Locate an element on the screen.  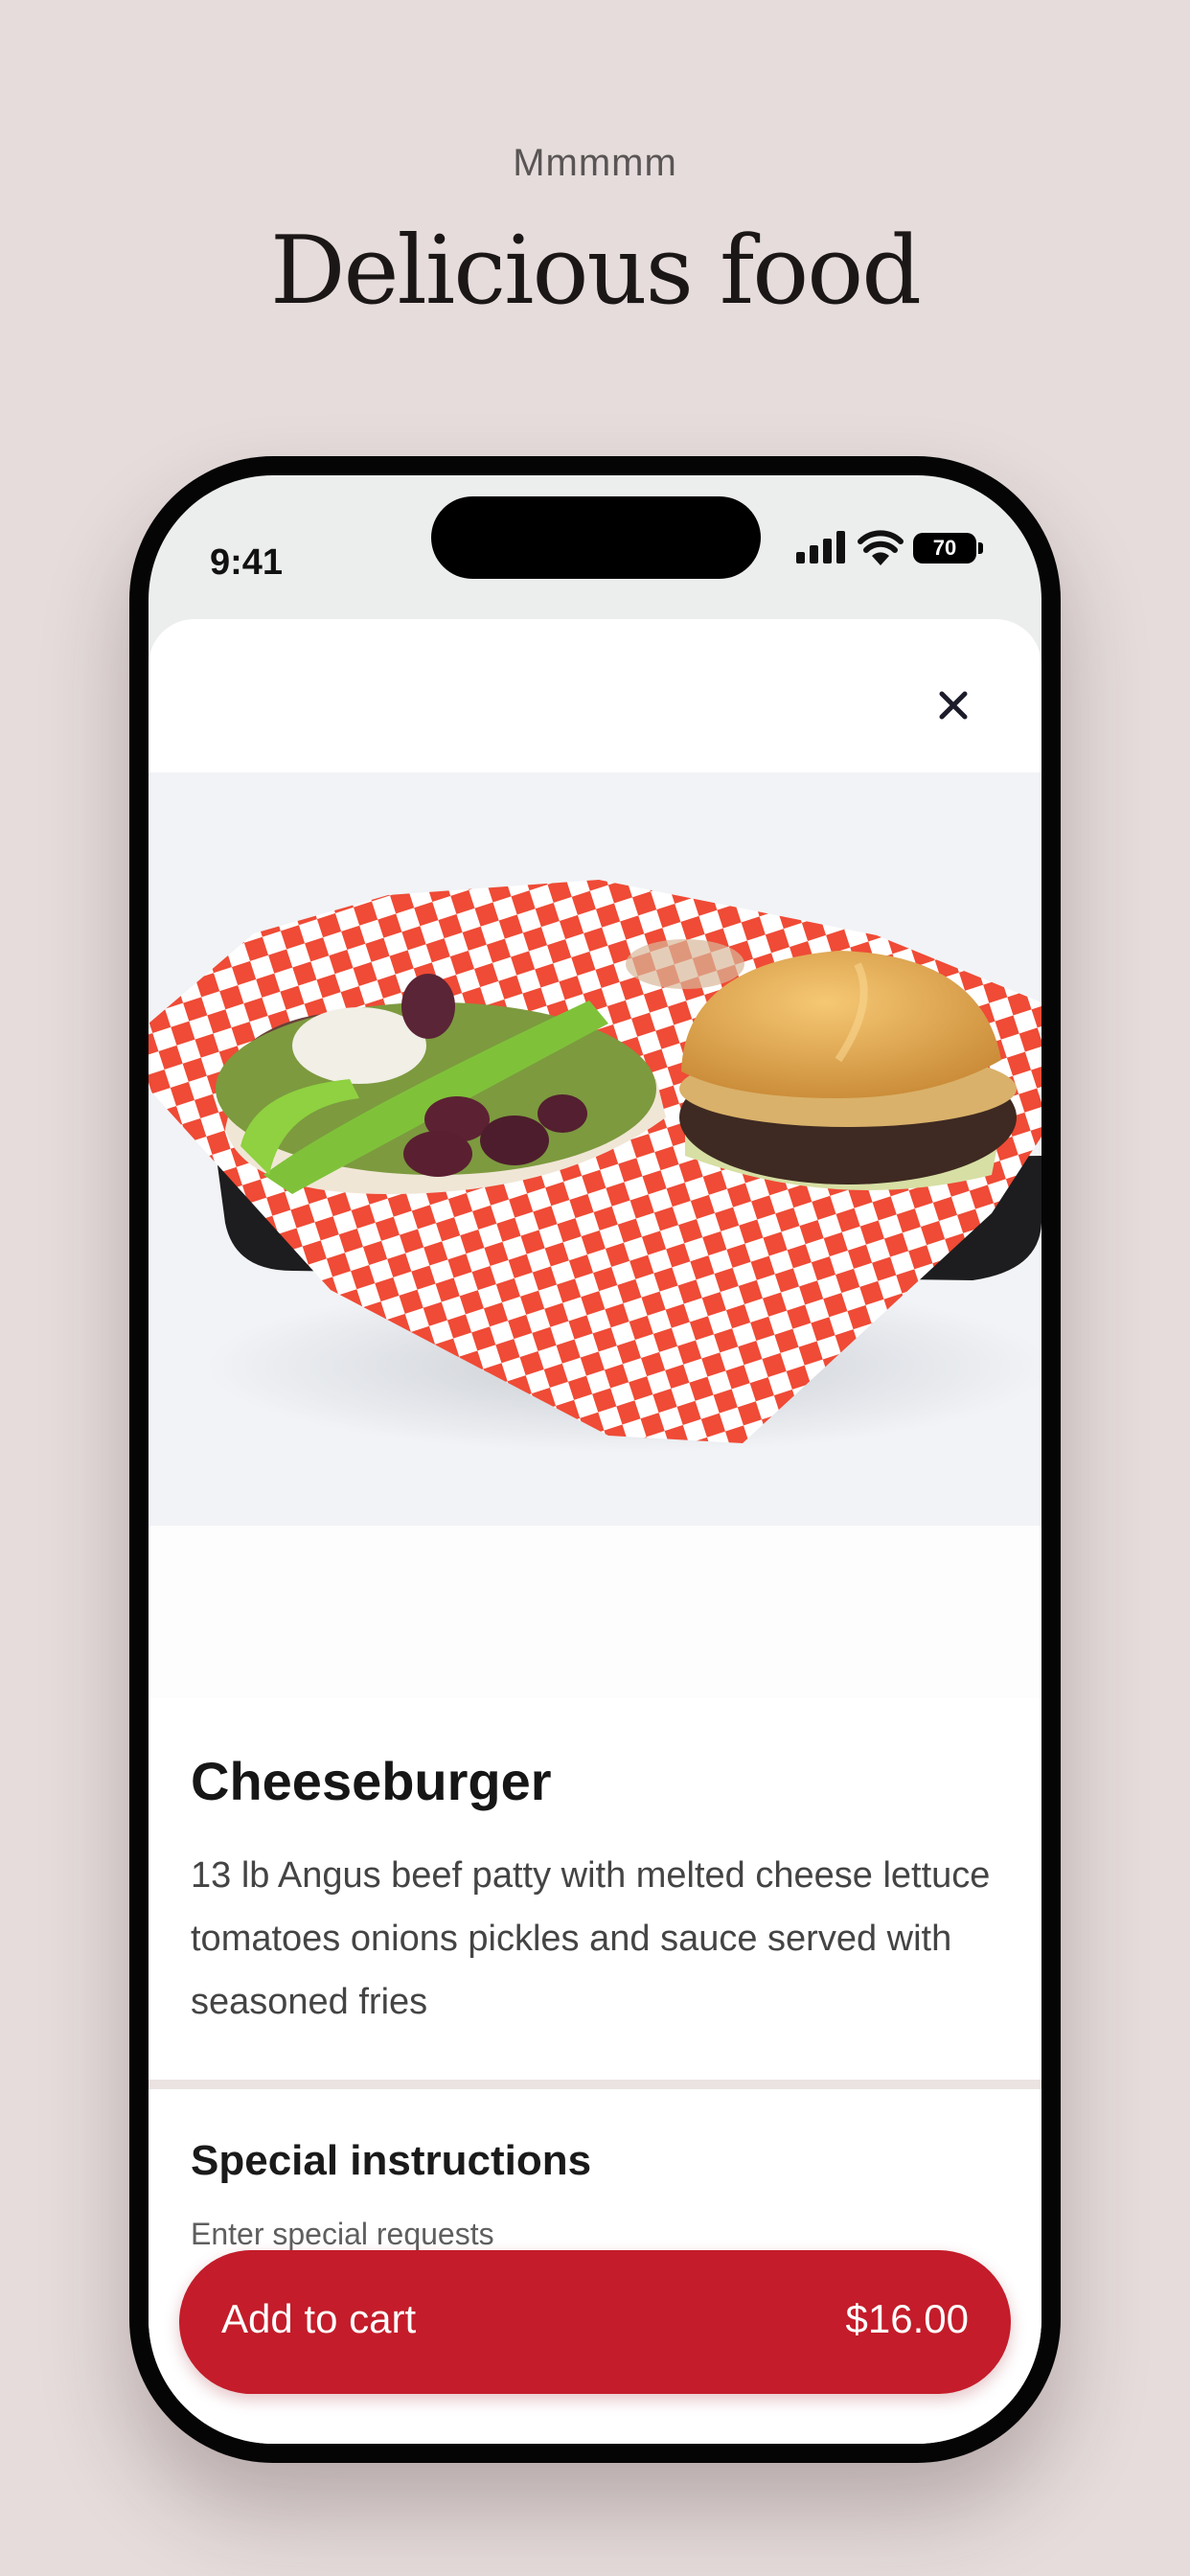
battery-icon: 70 is located at coordinates (945, 548).